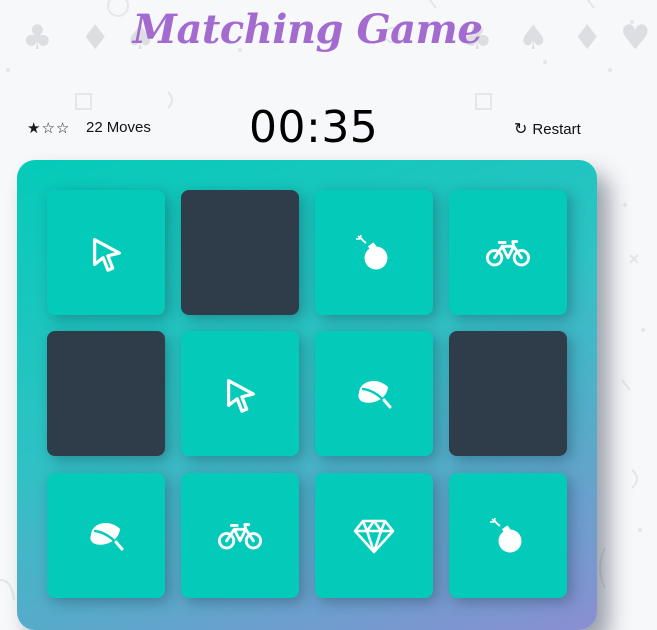  Describe the element at coordinates (307, 29) in the screenshot. I see `game-title: Matching Game` at that location.